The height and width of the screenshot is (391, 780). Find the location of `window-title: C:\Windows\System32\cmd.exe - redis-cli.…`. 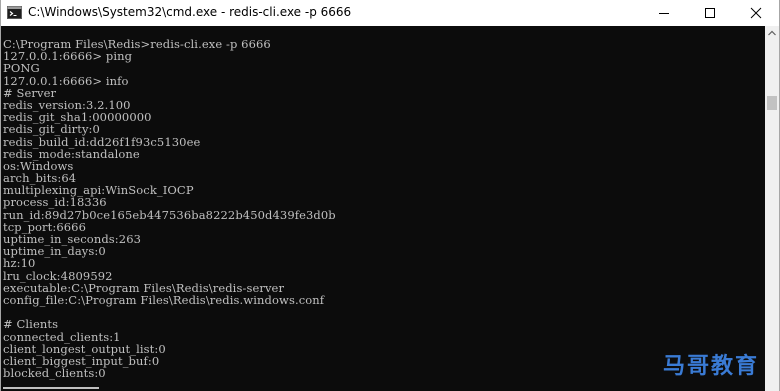

window-title: C:\Windows\System32\cmd.exe - redis-cli.… is located at coordinates (190, 12).